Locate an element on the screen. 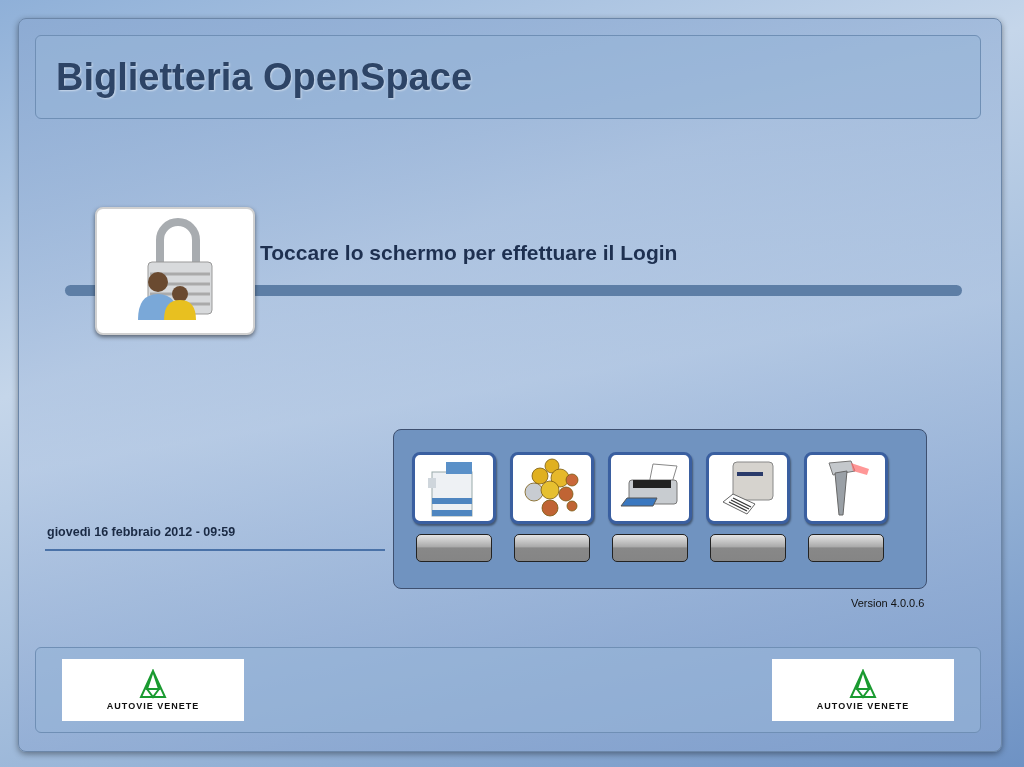  app-title: Biglietteria OpenSpace is located at coordinates (264, 77).